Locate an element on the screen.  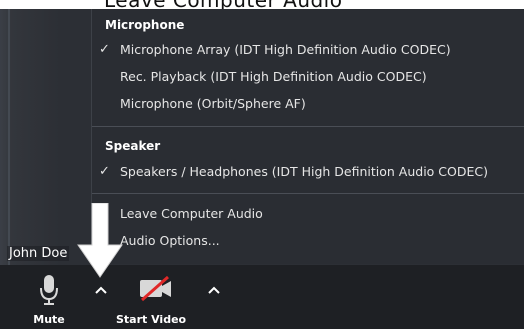
top-title-text: Leave Computer Audio is located at coordinates (223, 4).